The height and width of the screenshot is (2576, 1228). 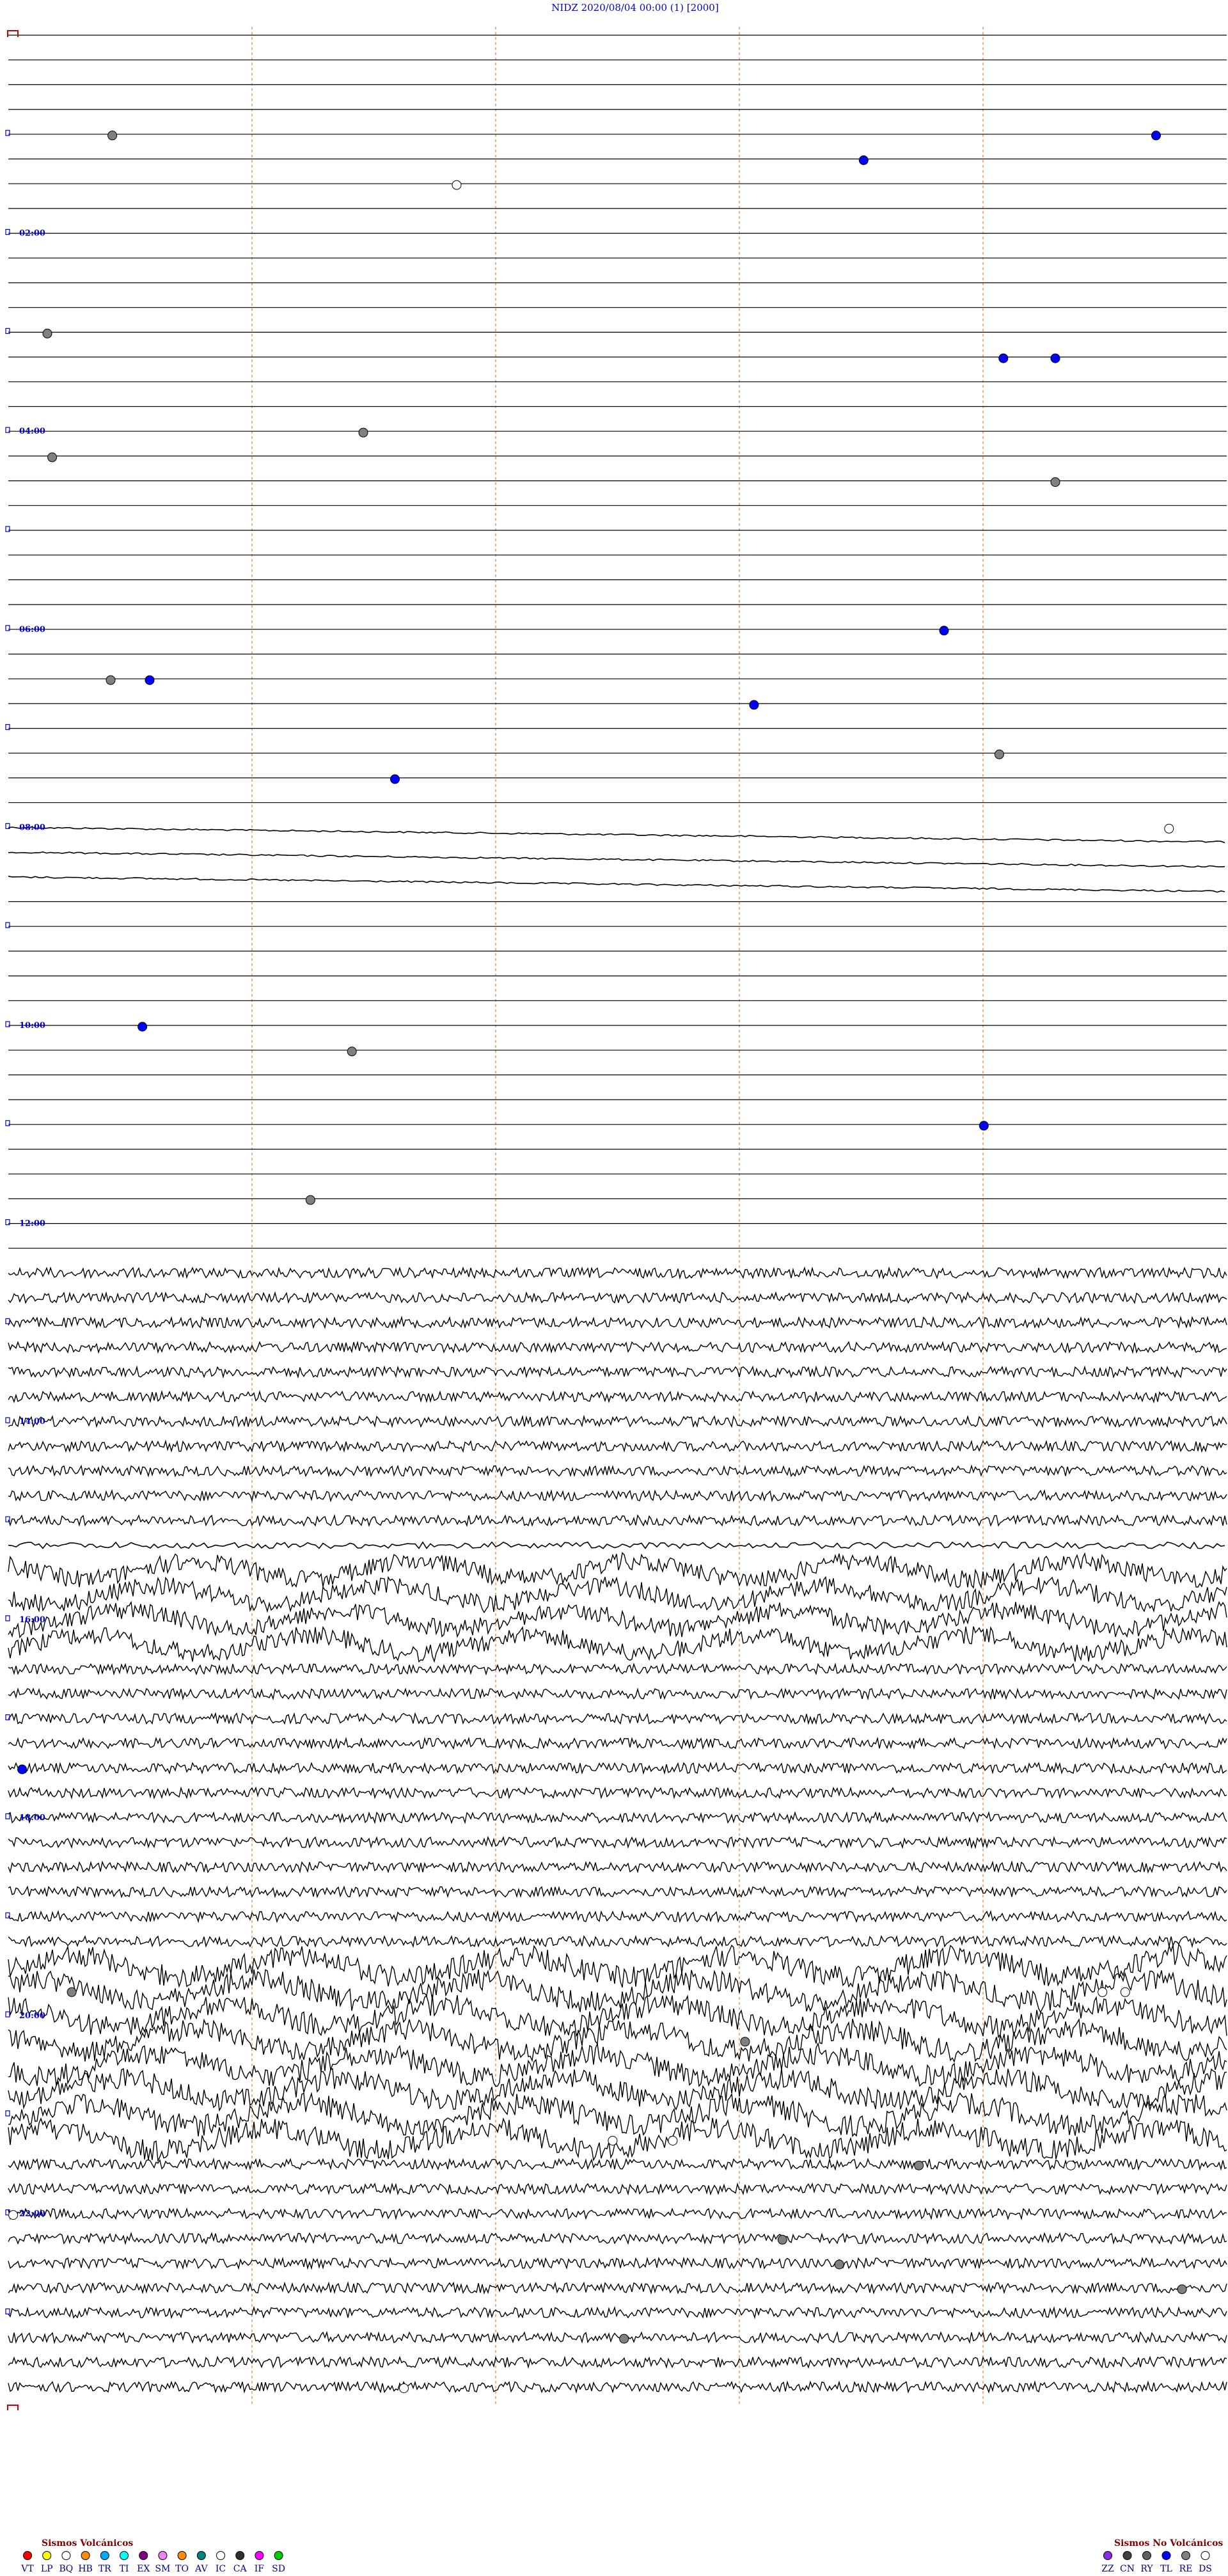 I want to click on legend-code: TI, so click(x=124, y=2569).